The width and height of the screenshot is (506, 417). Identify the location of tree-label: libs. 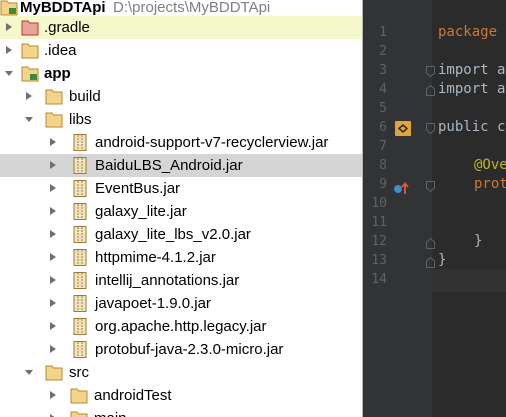
(80, 119).